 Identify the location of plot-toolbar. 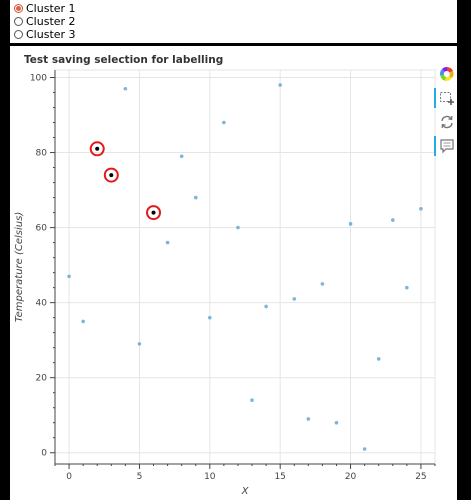
(445, 114).